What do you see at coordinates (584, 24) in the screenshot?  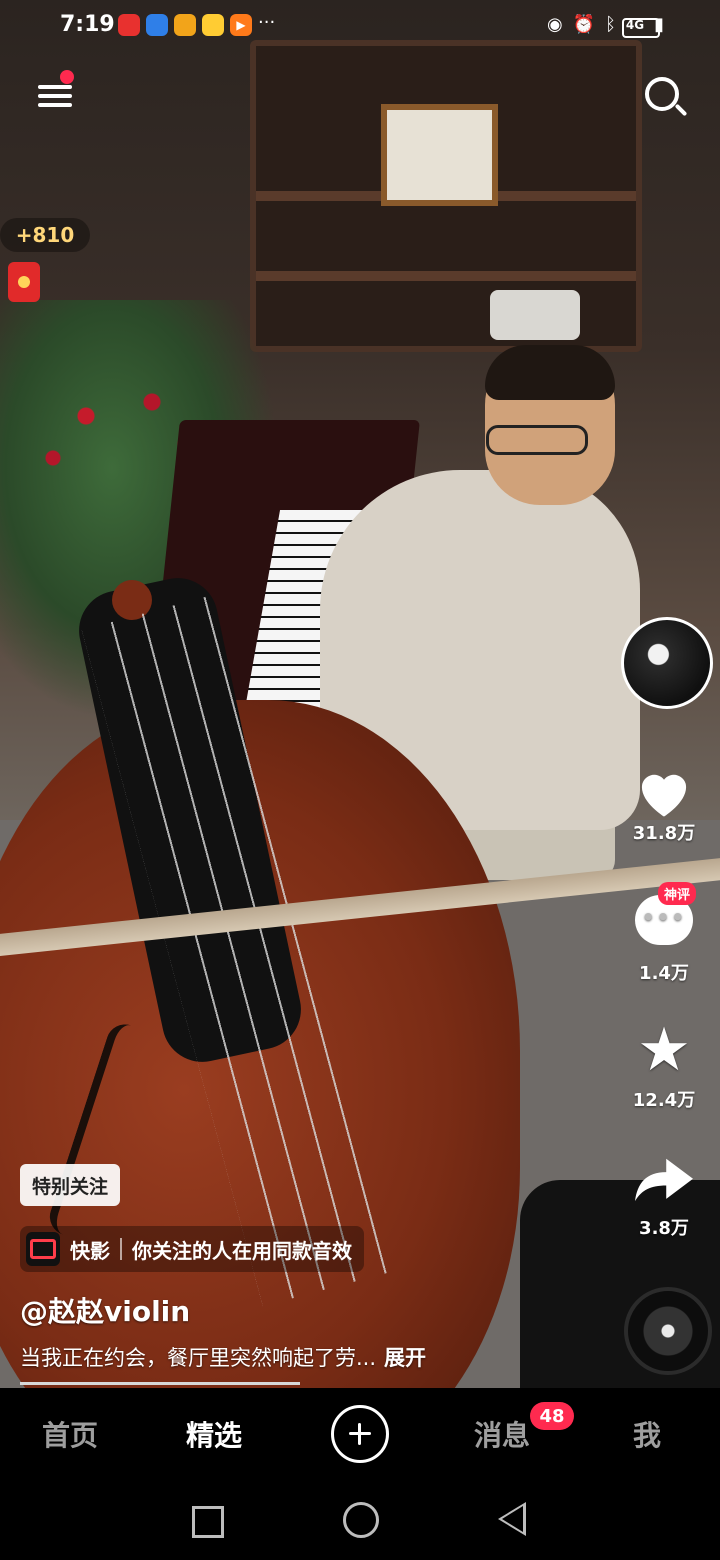 I see `alarm-icon: ⏰` at bounding box center [584, 24].